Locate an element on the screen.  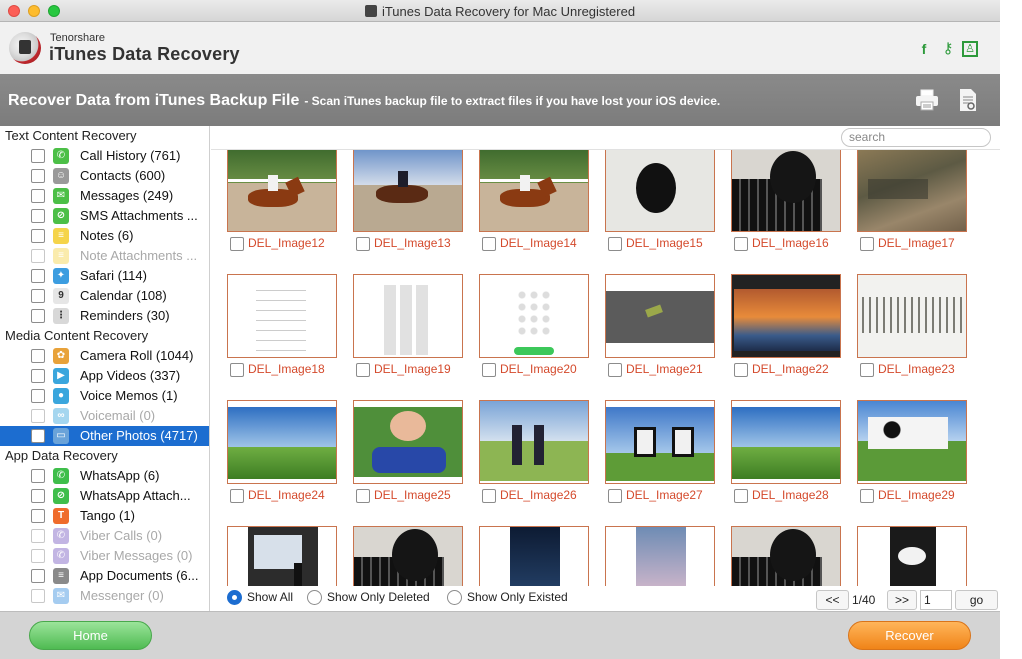
sidebar-item: ✦ Safari (114) is located at coordinates (104, 276).